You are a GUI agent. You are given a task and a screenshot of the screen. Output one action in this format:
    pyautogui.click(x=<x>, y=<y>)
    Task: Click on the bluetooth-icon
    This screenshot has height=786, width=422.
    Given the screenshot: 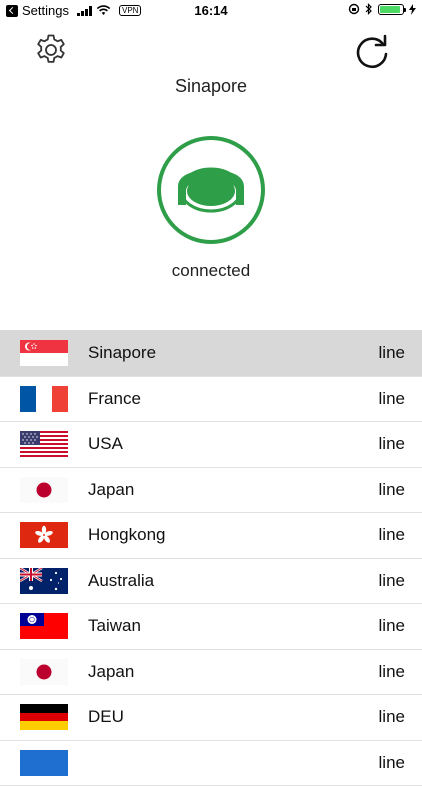 What is the action you would take?
    pyautogui.click(x=369, y=9)
    